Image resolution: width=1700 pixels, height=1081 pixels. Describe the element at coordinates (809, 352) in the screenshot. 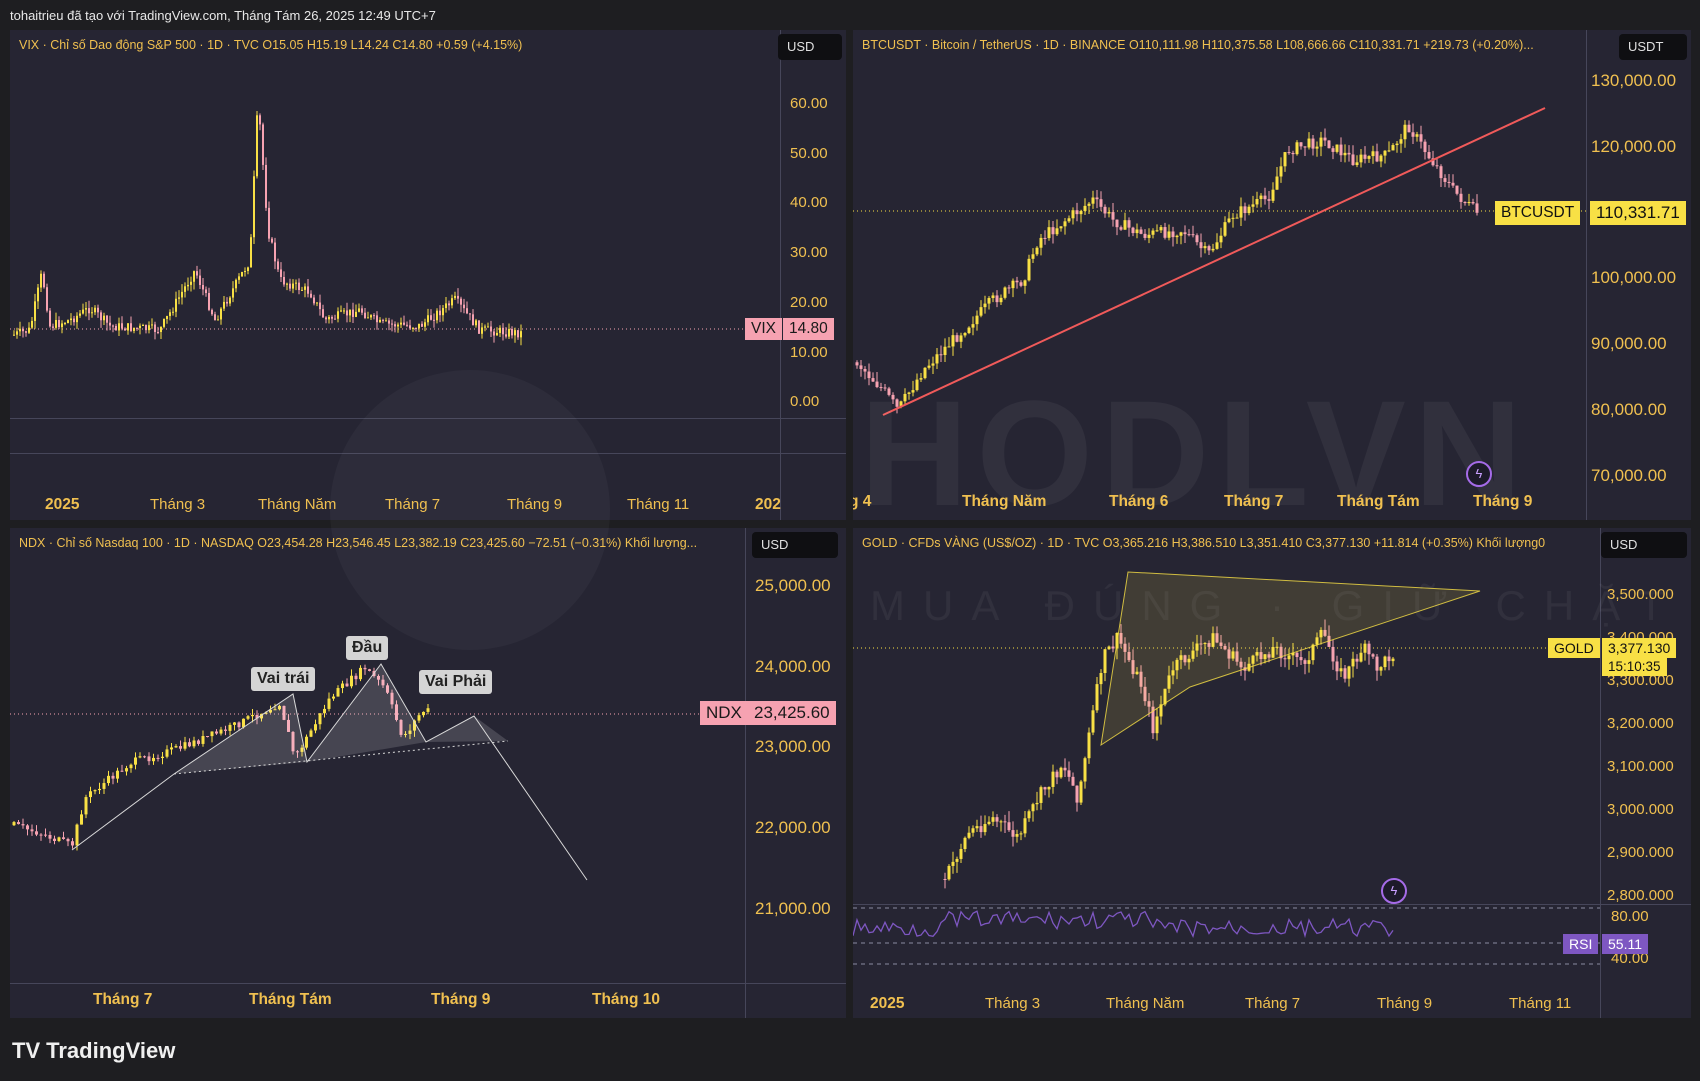

I see `vix-y-tick: 10.00` at that location.